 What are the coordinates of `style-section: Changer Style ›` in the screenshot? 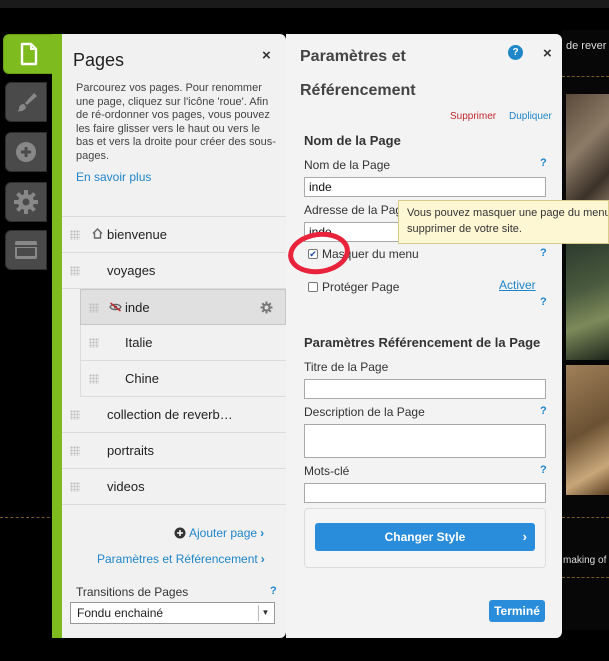 It's located at (425, 538).